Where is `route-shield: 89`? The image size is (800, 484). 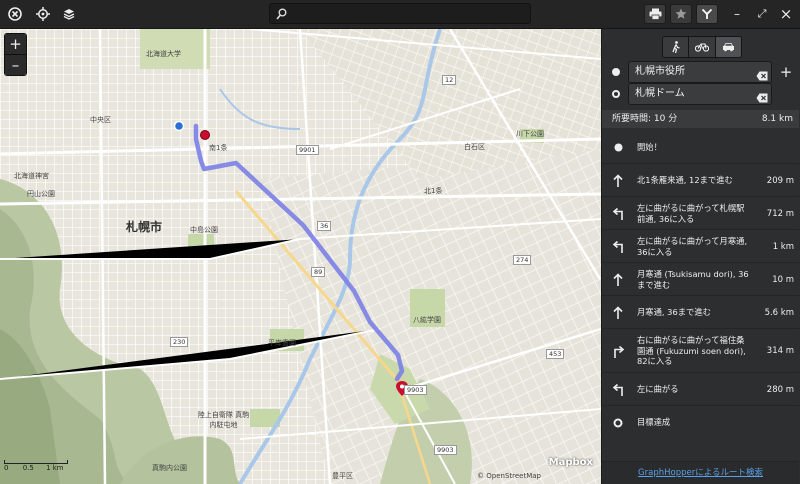 route-shield: 89 is located at coordinates (318, 272).